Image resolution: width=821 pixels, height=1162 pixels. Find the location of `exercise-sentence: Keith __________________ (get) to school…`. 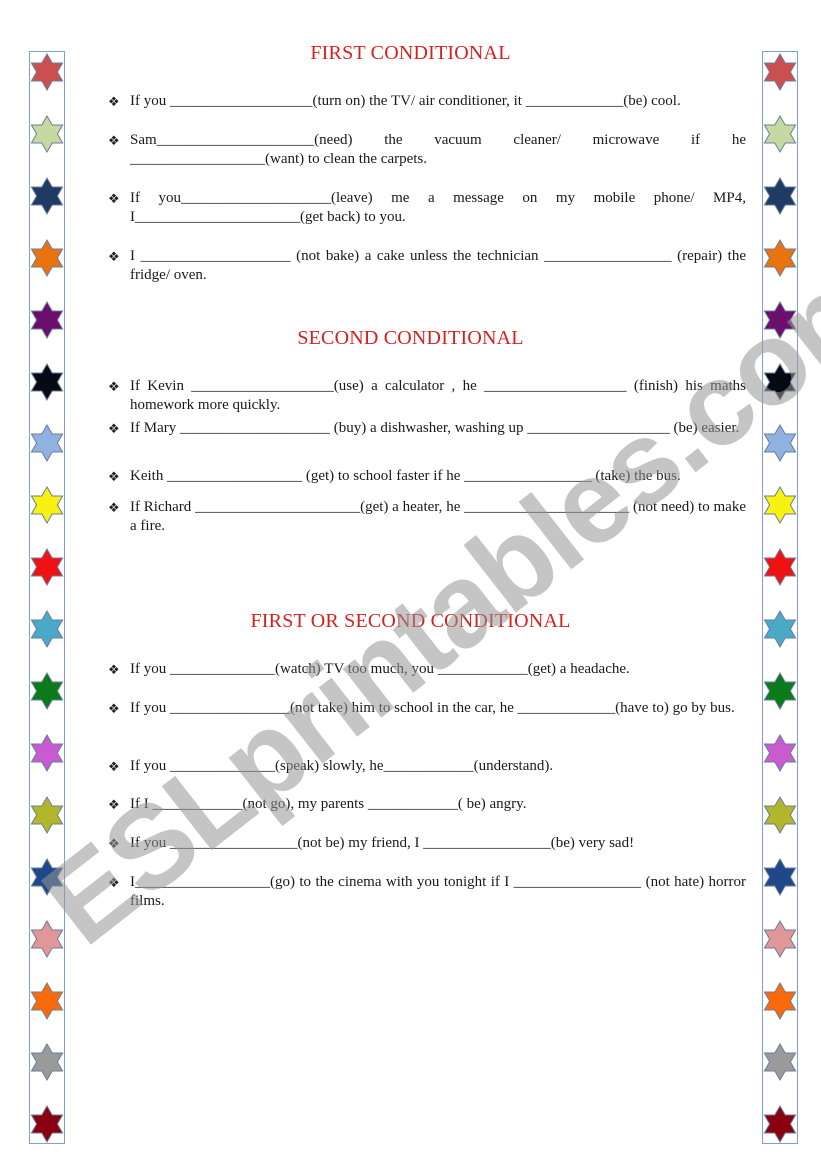

exercise-sentence: Keith __________________ (get) to school… is located at coordinates (405, 476).